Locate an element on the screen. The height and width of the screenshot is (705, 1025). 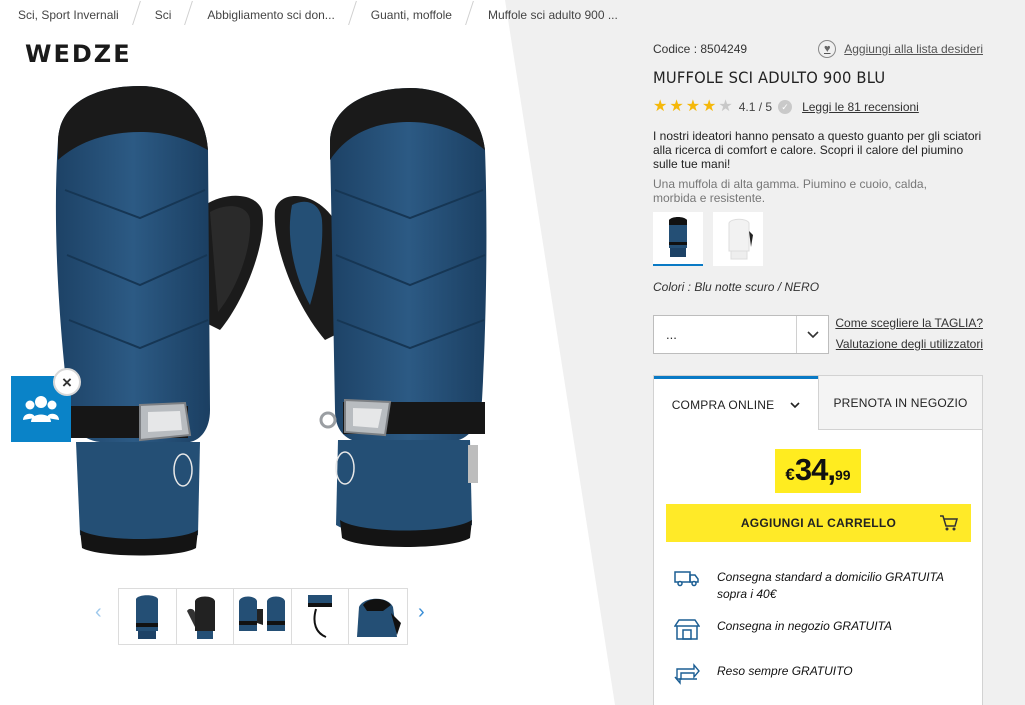
add-to-cart-label: AGGIUNGI AL CARRELLO is located at coordinates (818, 523).